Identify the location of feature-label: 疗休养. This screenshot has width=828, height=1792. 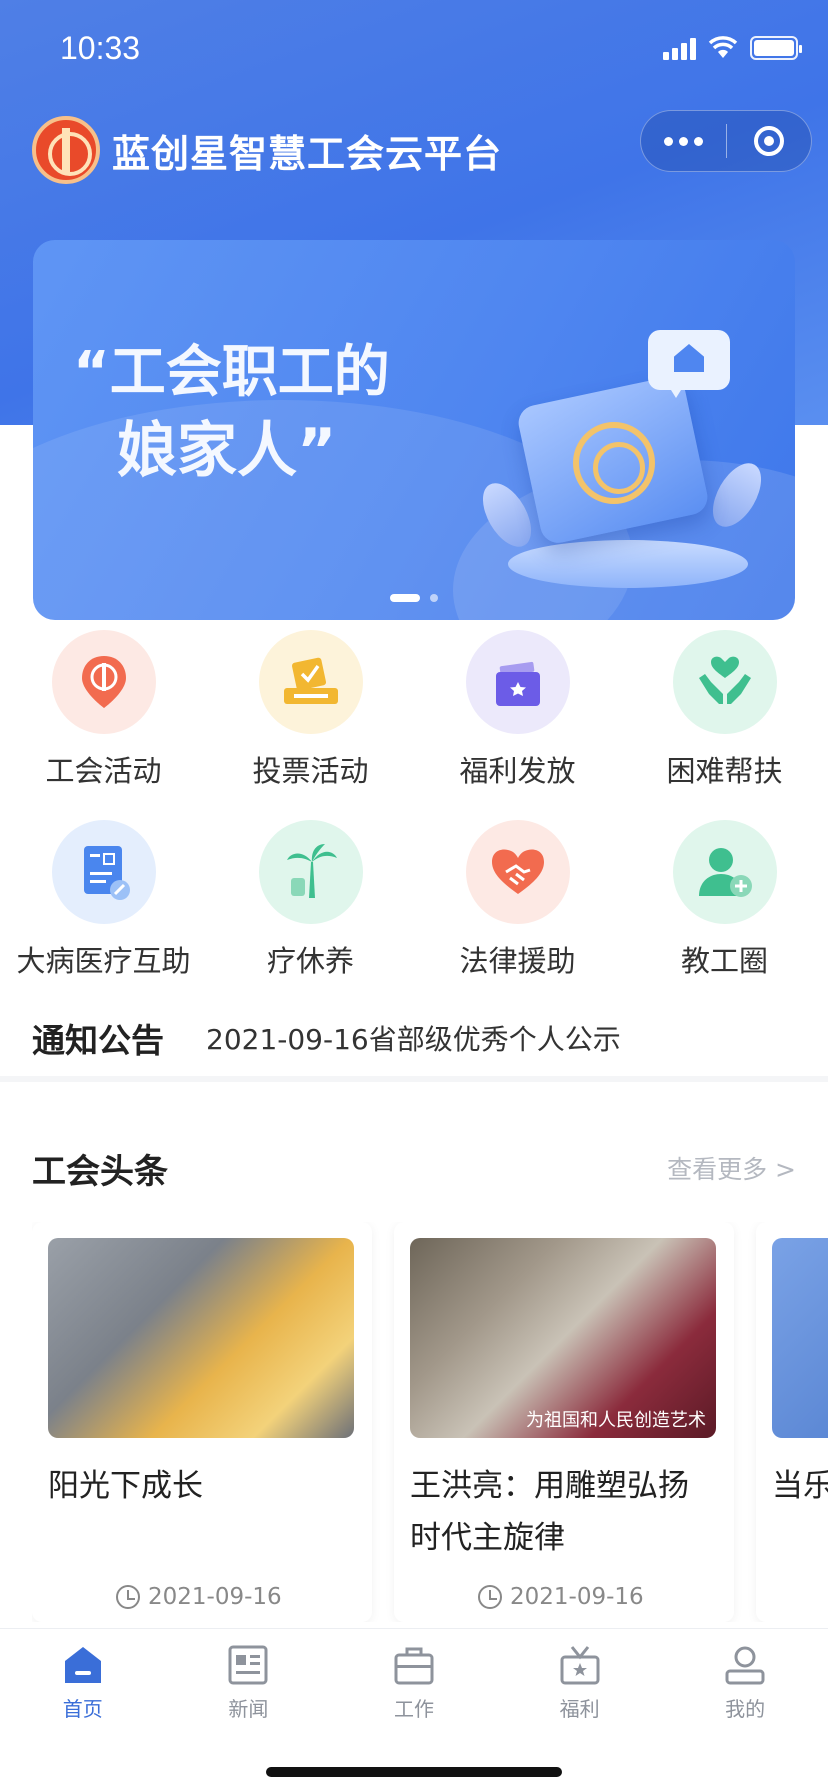
(310, 961).